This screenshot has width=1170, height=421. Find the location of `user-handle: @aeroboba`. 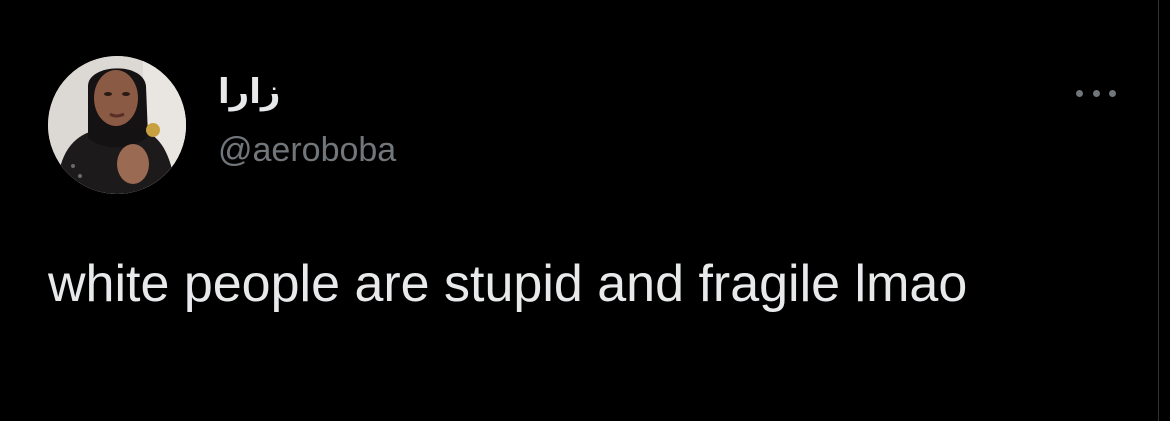

user-handle: @aeroboba is located at coordinates (307, 150).